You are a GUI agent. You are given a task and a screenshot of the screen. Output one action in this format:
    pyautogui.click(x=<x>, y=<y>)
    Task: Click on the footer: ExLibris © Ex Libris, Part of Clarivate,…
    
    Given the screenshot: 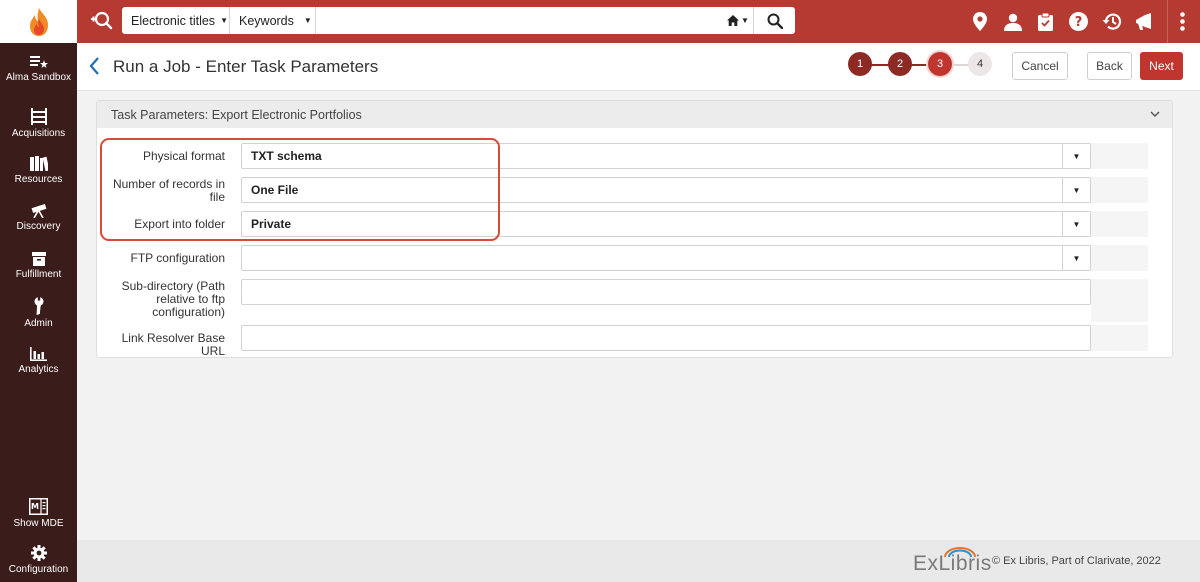 What is the action you would take?
    pyautogui.click(x=638, y=561)
    